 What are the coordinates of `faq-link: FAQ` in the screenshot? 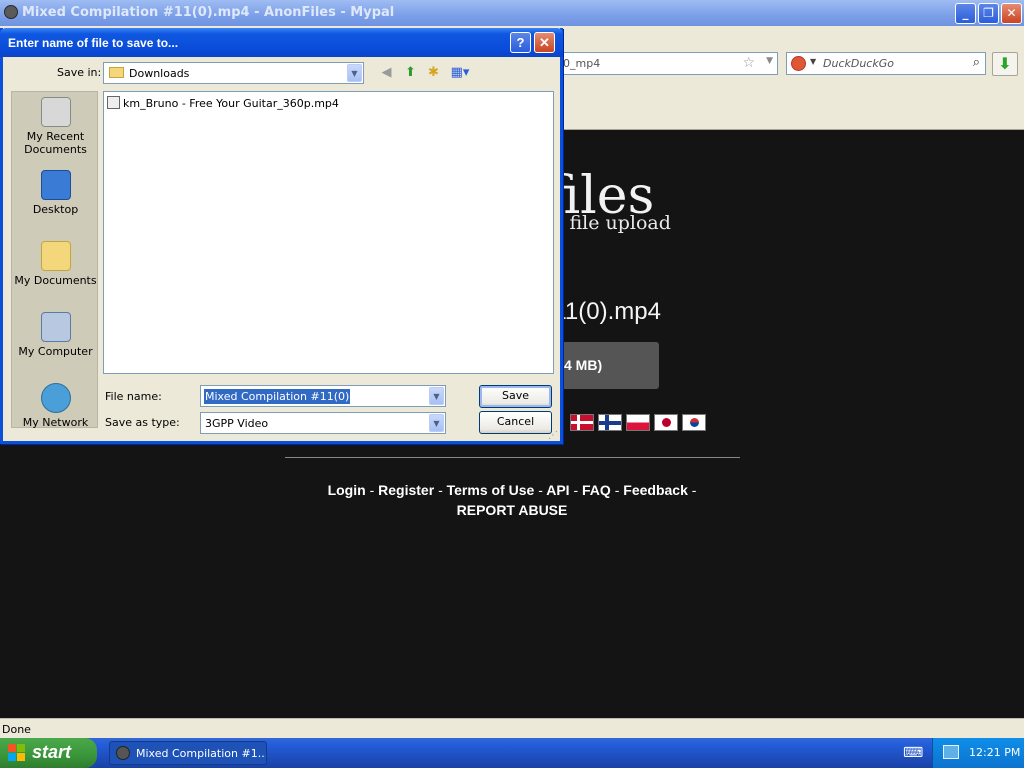 It's located at (596, 490).